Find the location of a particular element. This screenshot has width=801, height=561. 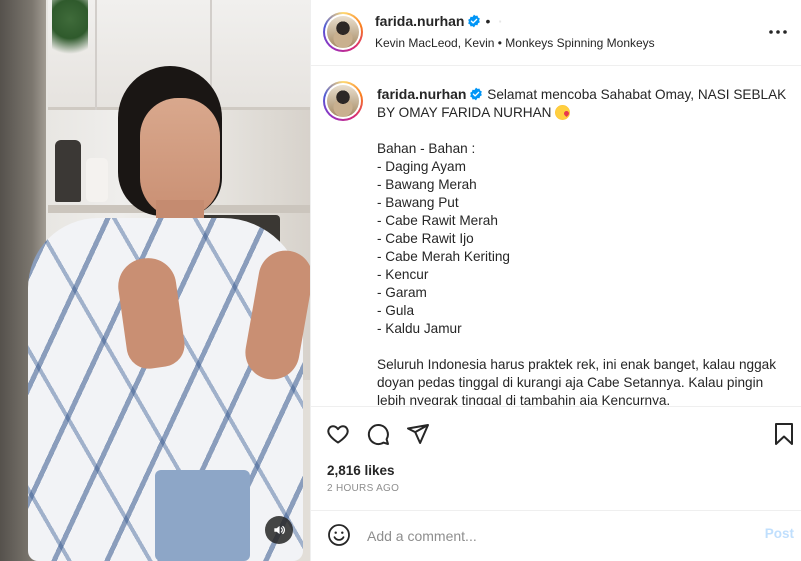

header-user-line: farida.nurhan • · is located at coordinates (439, 21).